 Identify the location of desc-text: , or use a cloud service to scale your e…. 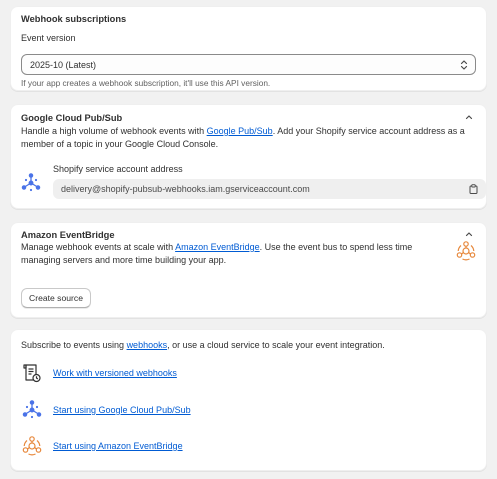
(276, 345).